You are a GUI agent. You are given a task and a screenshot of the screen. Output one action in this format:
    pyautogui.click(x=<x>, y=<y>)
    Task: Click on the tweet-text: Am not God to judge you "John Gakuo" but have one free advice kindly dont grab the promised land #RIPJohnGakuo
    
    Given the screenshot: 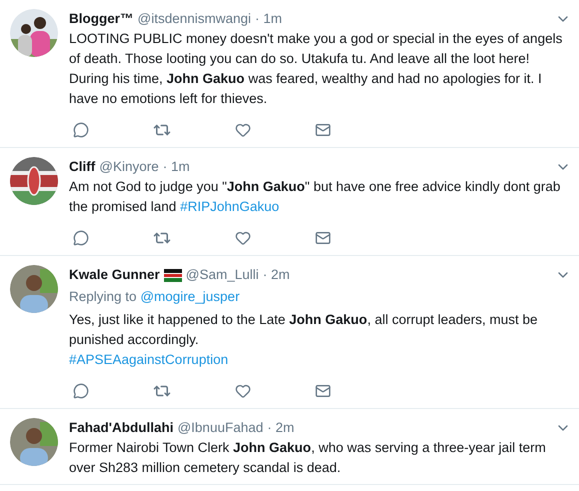 What is the action you would take?
    pyautogui.click(x=315, y=197)
    